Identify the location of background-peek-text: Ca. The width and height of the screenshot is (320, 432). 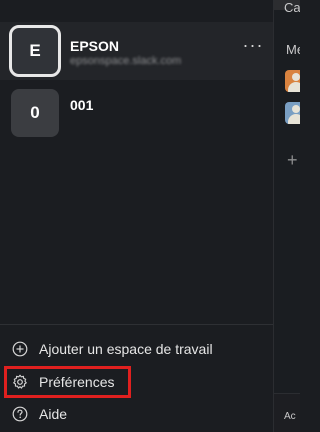
(292, 7).